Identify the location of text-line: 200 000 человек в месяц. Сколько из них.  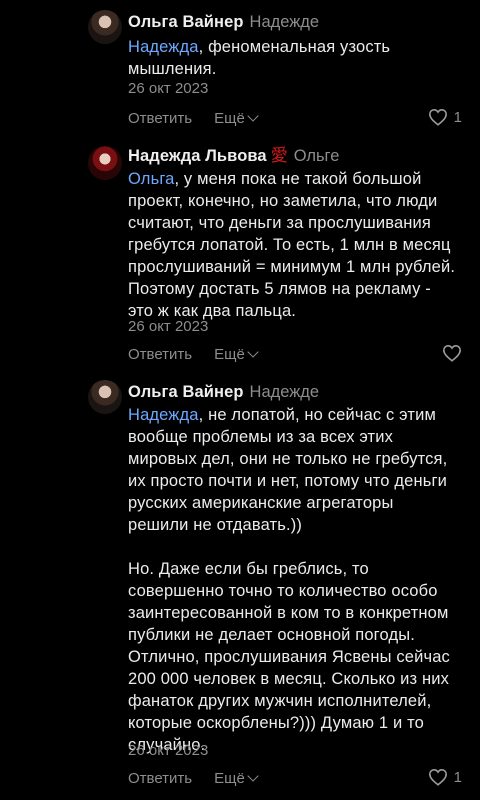
(288, 679).